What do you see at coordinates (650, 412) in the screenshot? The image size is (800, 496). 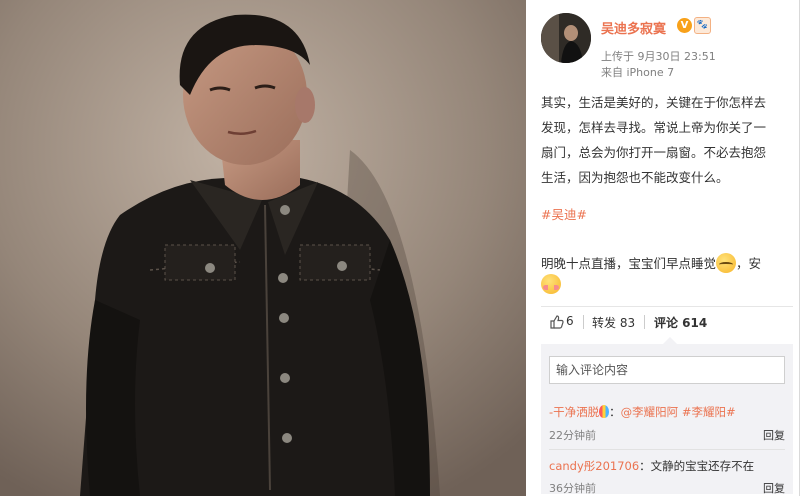 I see `comment-mention: @李耀阳阿` at bounding box center [650, 412].